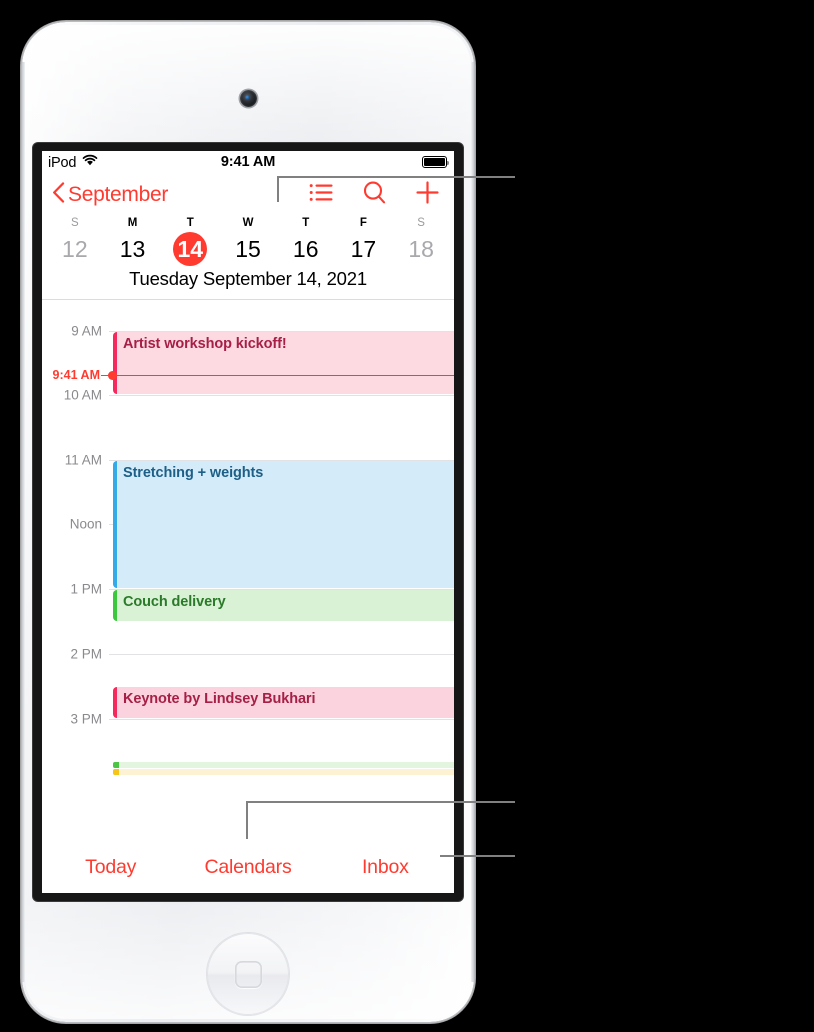 The width and height of the screenshot is (814, 1032). I want to click on weekday-header-5: F, so click(363, 223).